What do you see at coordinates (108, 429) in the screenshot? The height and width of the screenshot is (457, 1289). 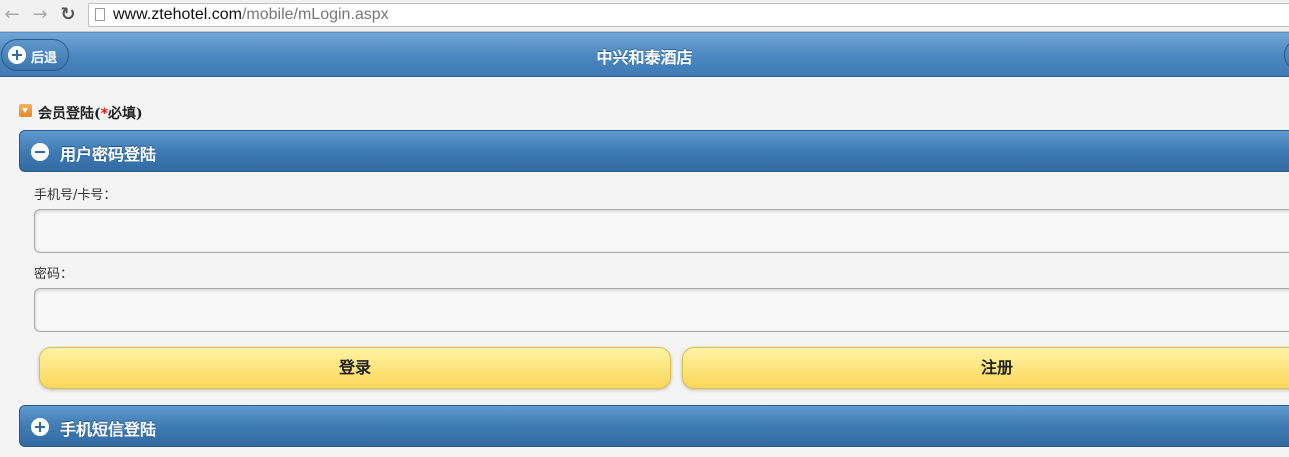 I see `sms-login-title: 手机短信登陆` at bounding box center [108, 429].